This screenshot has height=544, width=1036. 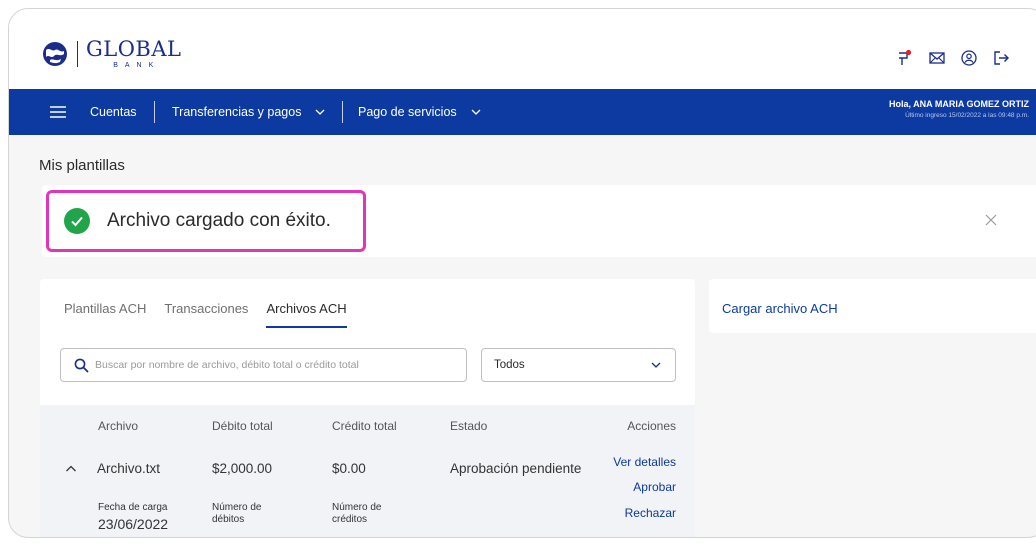 I want to click on rechazar-link: Rechazar, so click(x=650, y=513).